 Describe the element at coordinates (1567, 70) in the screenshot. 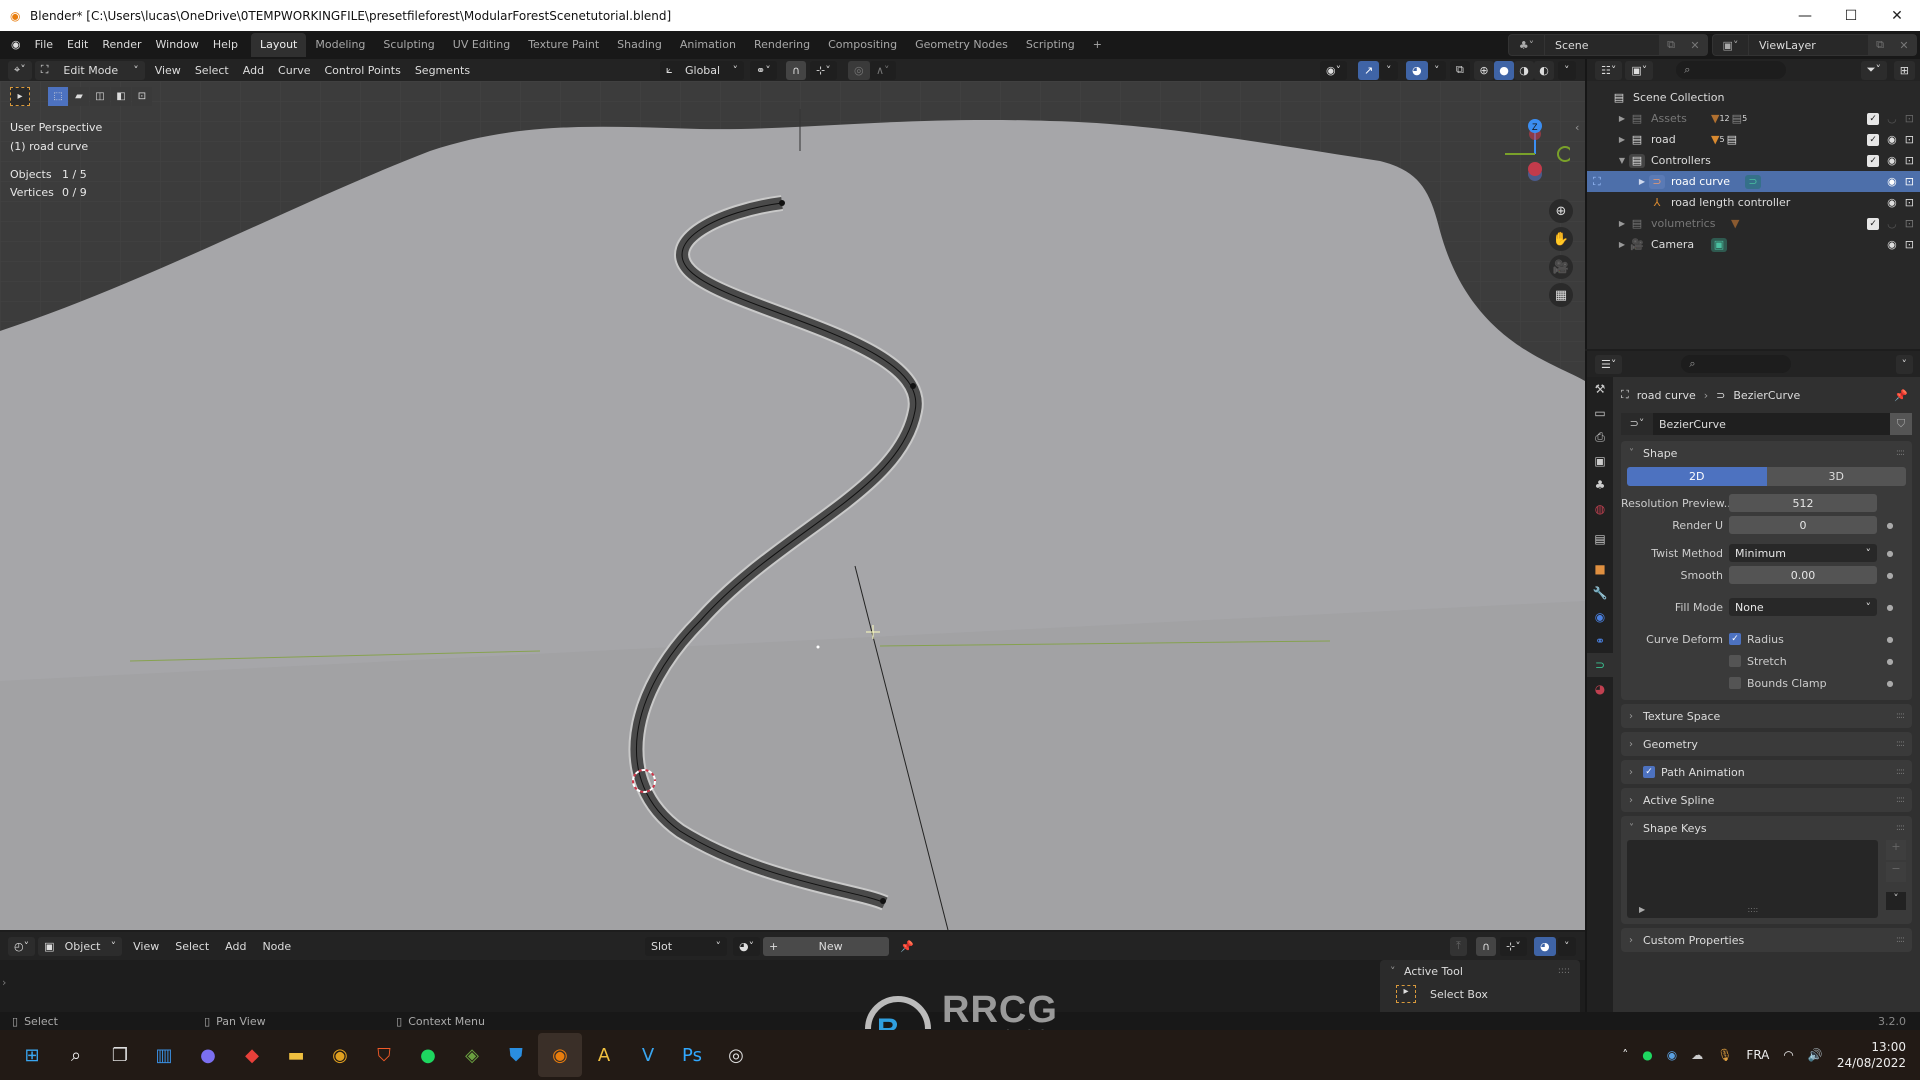

I see `shading-dropdown: ˅` at that location.